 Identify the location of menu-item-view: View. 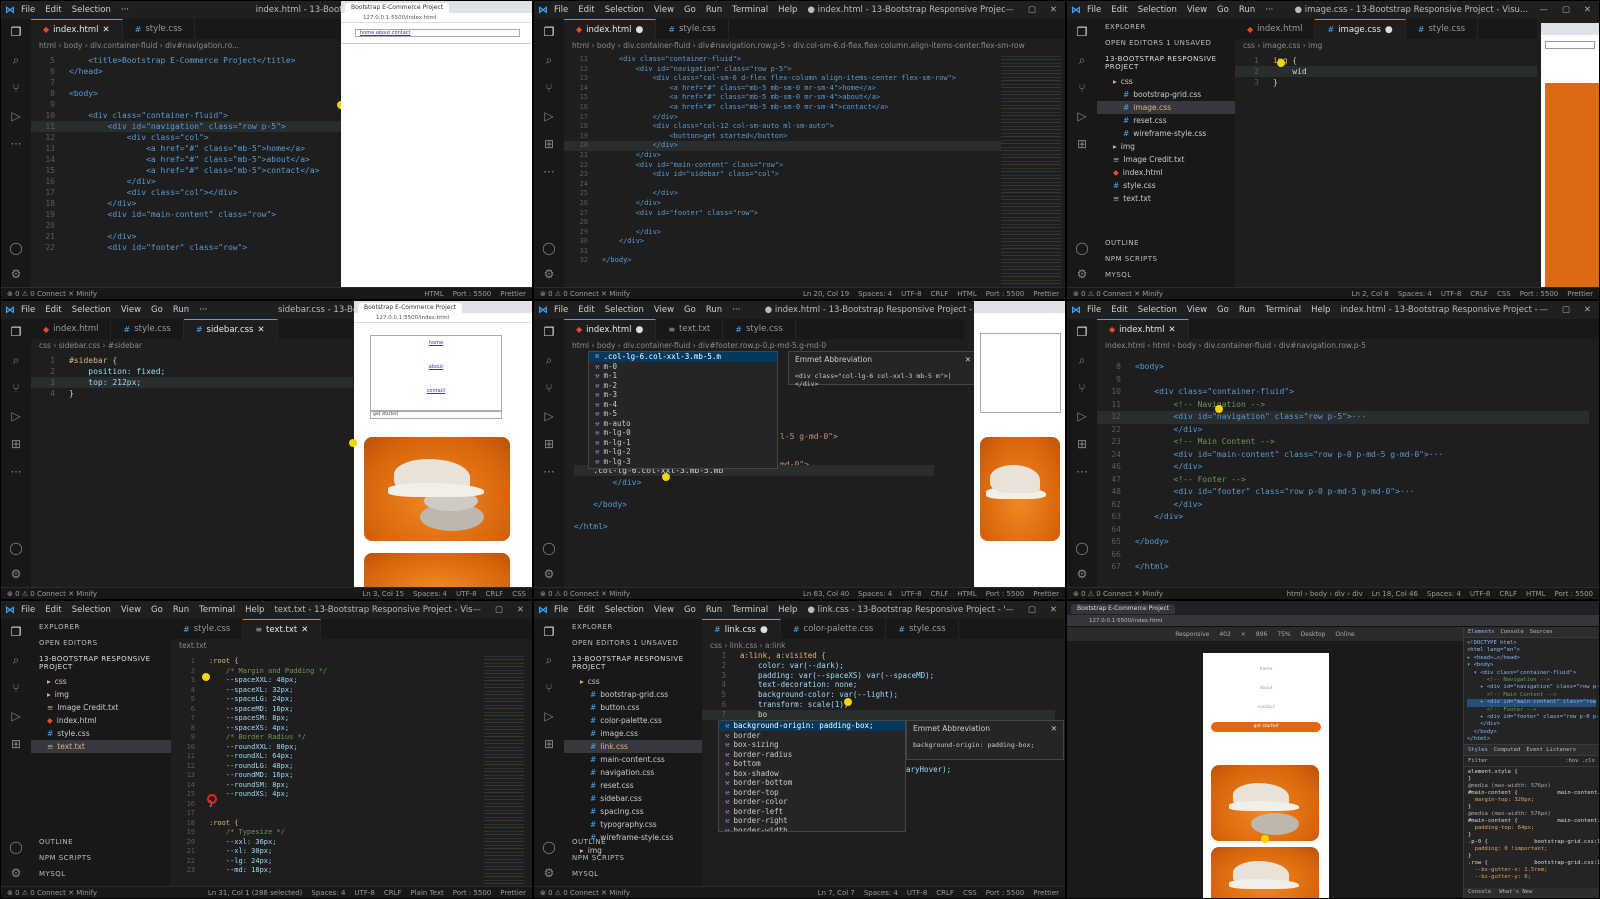
(664, 610).